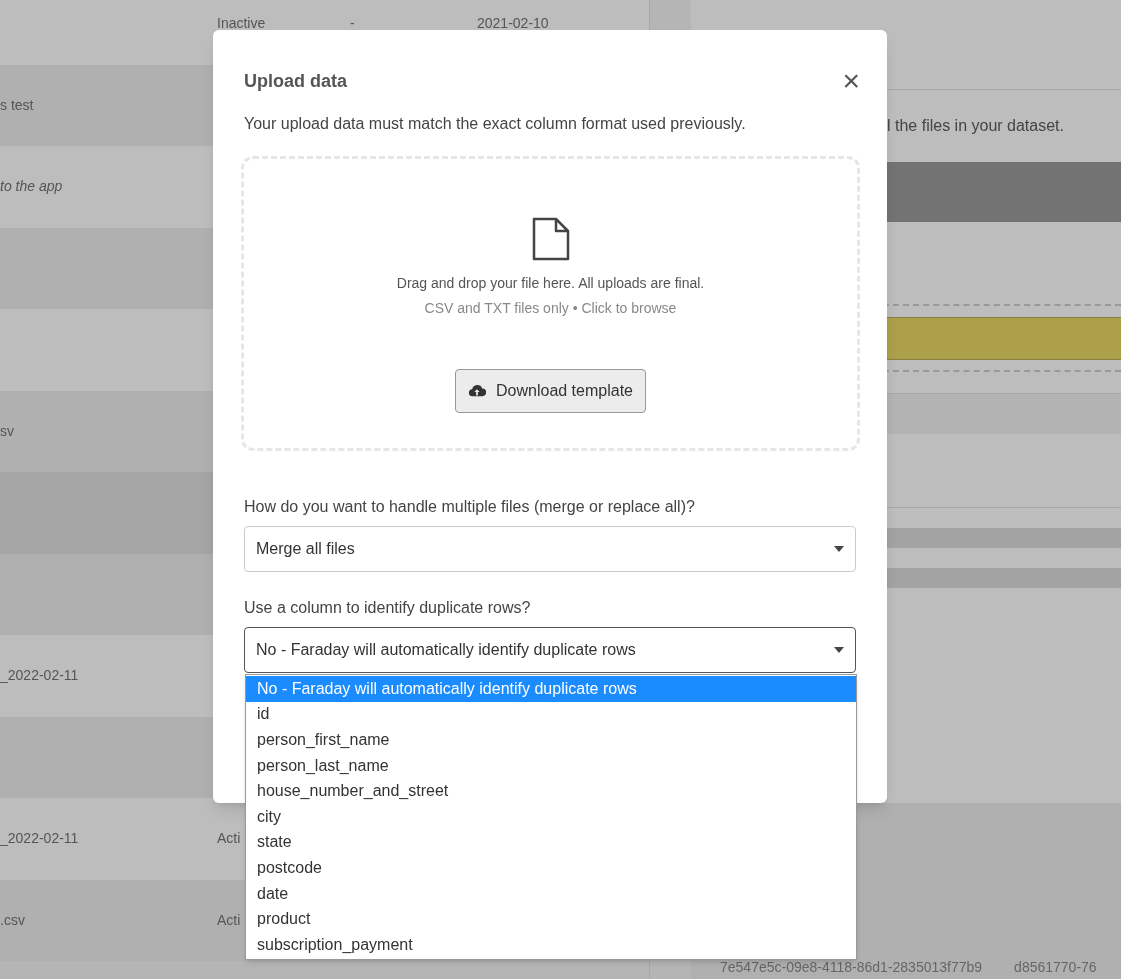 This screenshot has height=979, width=1121. What do you see at coordinates (352, 23) in the screenshot?
I see `table-cell: -` at bounding box center [352, 23].